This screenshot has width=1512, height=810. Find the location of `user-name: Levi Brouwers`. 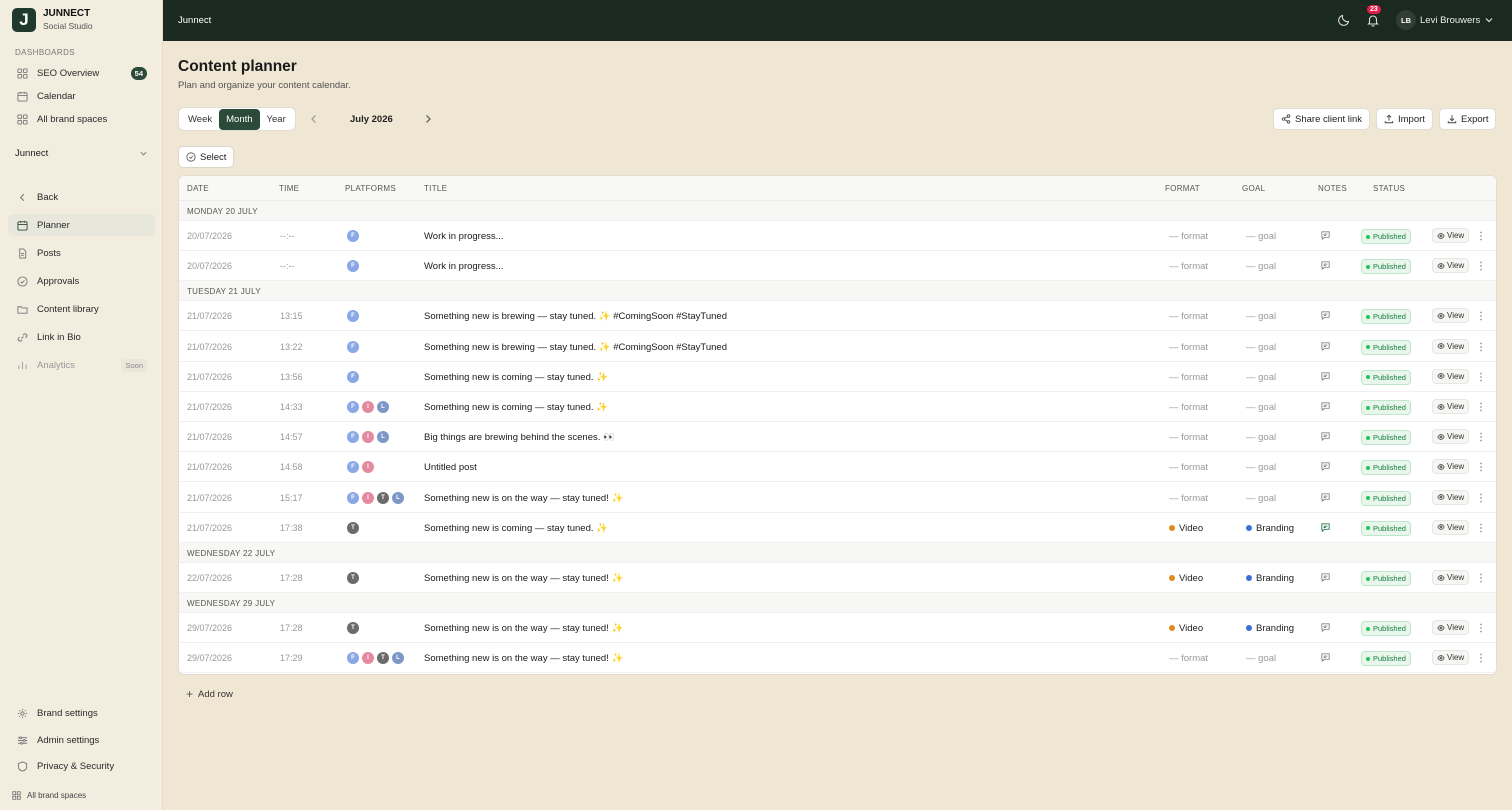

user-name: Levi Brouwers is located at coordinates (1450, 20).